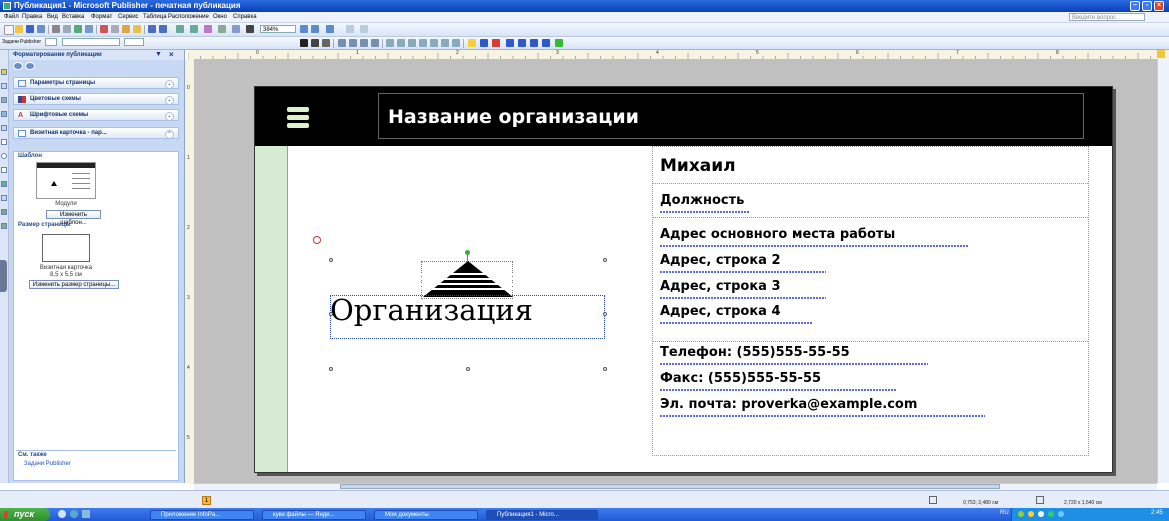 The width and height of the screenshot is (1169, 521). Describe the element at coordinates (4, 156) in the screenshot. I see `oval-icon` at that location.